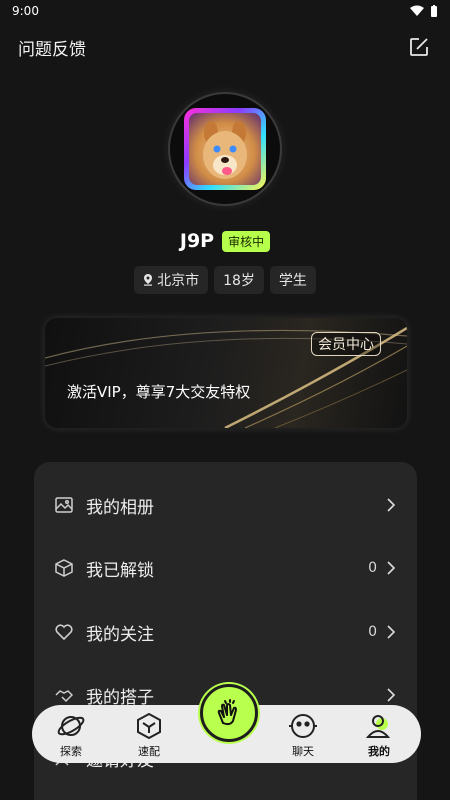  Describe the element at coordinates (71, 751) in the screenshot. I see `tab-label-explore: 探索` at that location.